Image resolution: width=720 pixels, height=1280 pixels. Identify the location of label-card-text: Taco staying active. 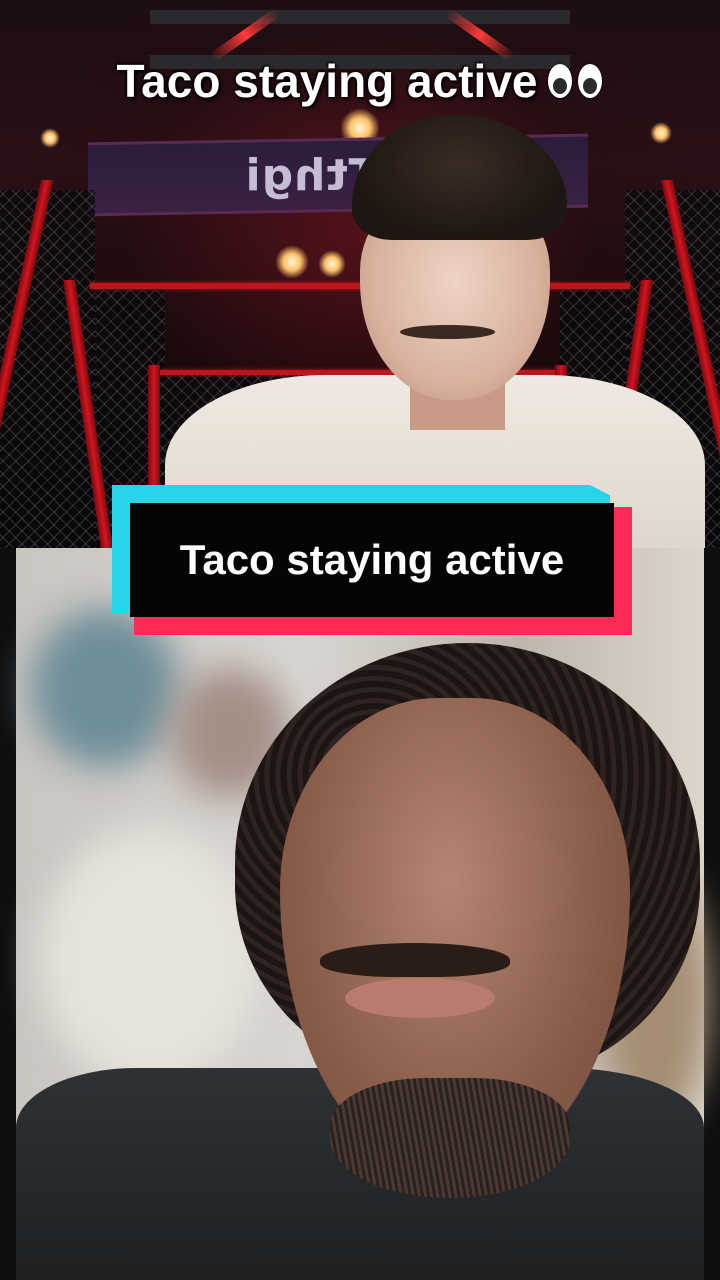
(372, 559).